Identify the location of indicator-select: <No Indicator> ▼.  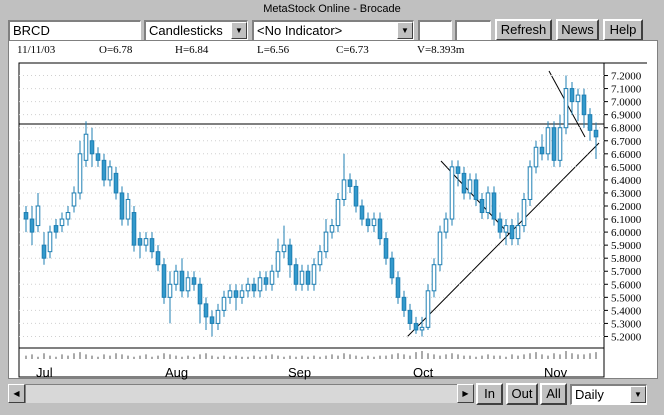
(333, 30).